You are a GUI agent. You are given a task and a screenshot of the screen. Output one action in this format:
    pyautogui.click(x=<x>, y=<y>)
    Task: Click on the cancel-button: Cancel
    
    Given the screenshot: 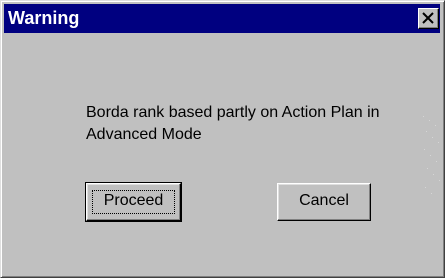 What is the action you would take?
    pyautogui.click(x=324, y=202)
    